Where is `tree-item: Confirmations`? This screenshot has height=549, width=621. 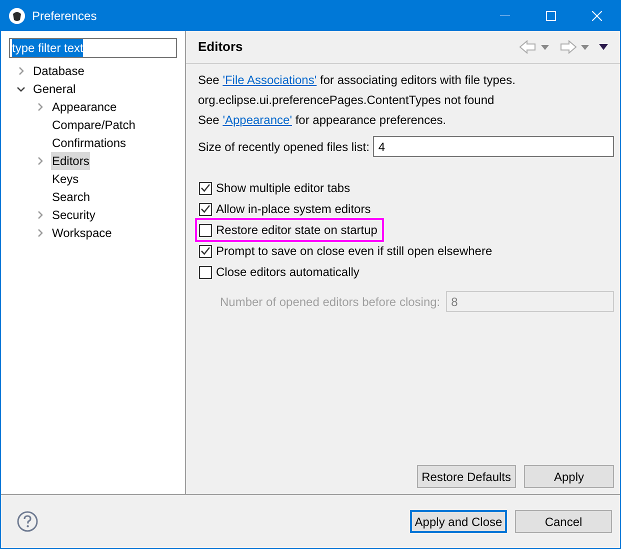
tree-item: Confirmations is located at coordinates (89, 143).